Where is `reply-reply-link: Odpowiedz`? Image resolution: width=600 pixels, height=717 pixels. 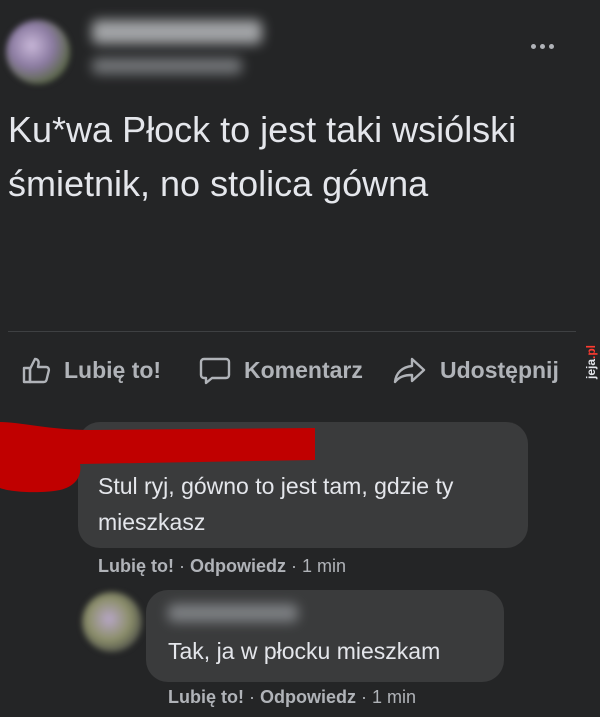
reply-reply-link: Odpowiedz is located at coordinates (308, 697).